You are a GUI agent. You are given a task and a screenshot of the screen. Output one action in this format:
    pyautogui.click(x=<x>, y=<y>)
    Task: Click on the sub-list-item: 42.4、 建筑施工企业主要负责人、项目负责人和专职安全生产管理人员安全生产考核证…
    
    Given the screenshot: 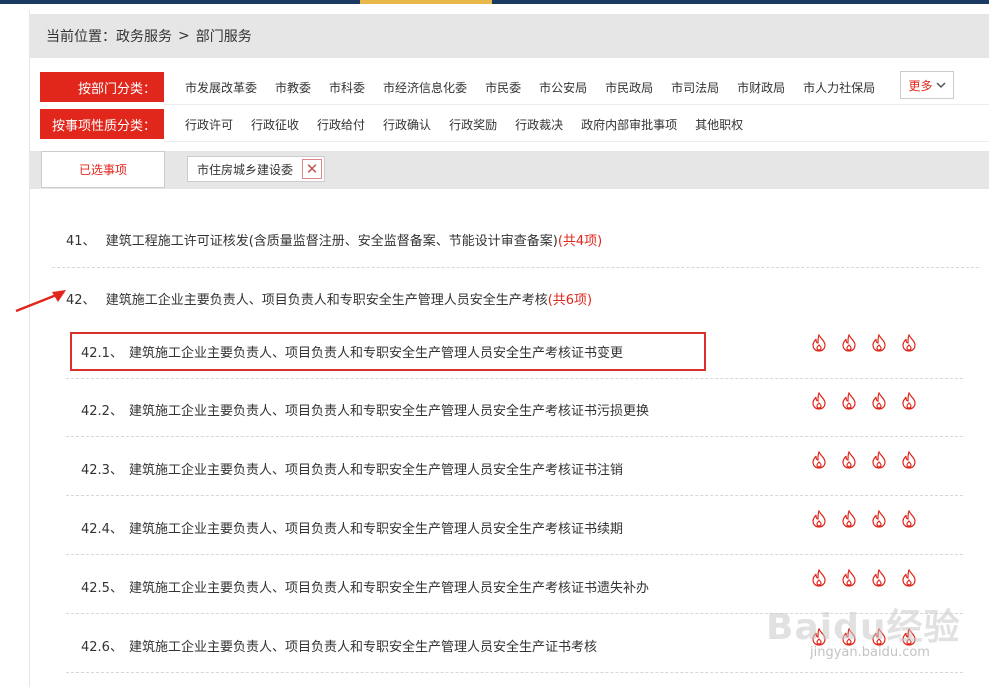 What is the action you would take?
    pyautogui.click(x=352, y=527)
    